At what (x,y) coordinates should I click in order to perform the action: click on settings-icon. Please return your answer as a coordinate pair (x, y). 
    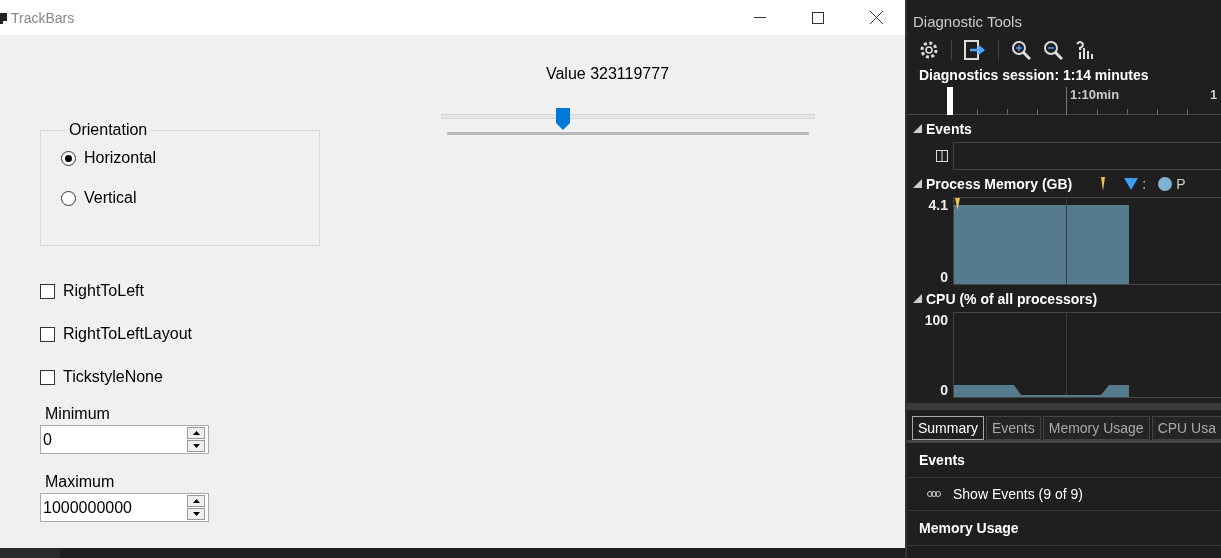
    Looking at the image, I should click on (929, 50).